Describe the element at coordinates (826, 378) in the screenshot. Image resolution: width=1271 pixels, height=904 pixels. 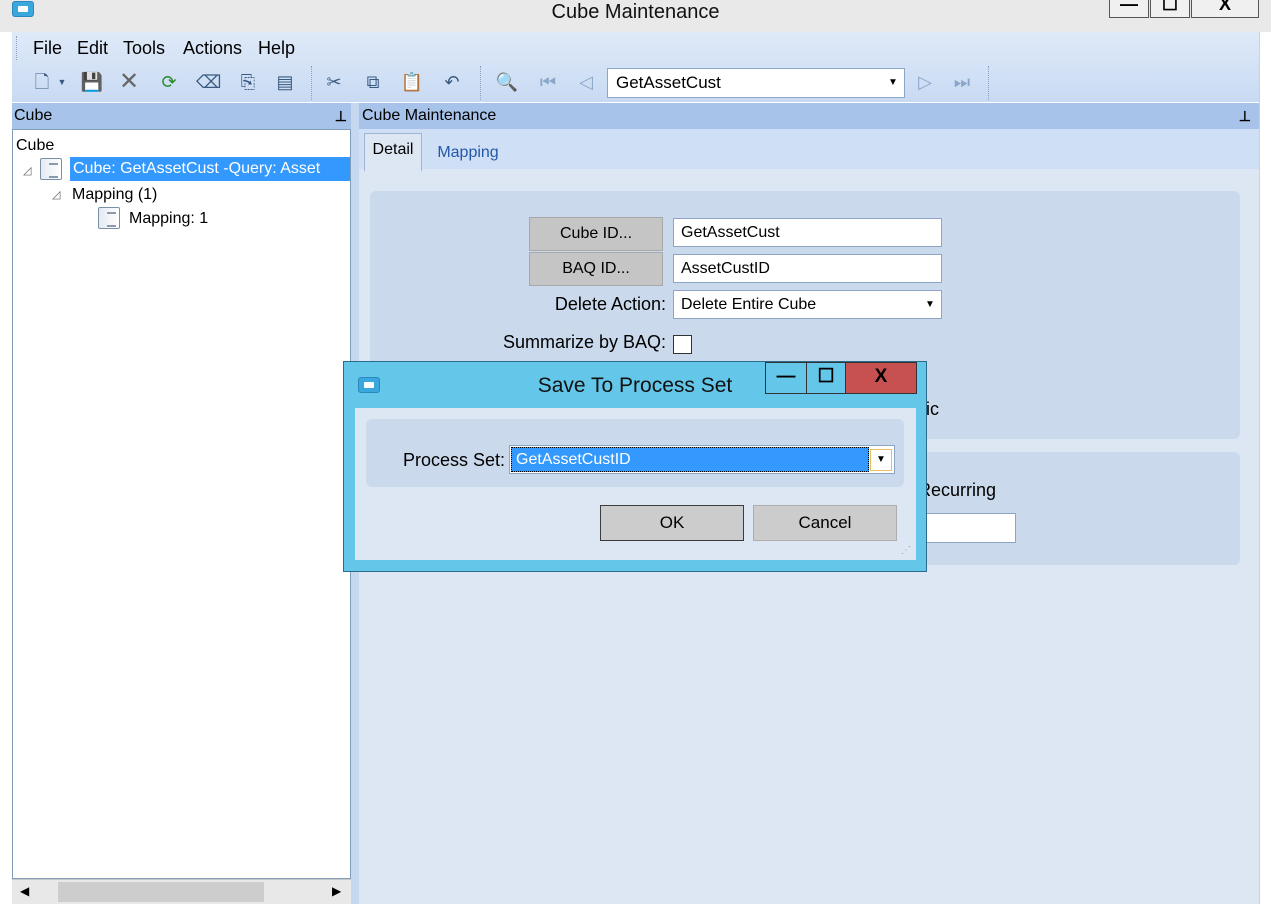
I see `dialog-maximize-button: ☐` at that location.